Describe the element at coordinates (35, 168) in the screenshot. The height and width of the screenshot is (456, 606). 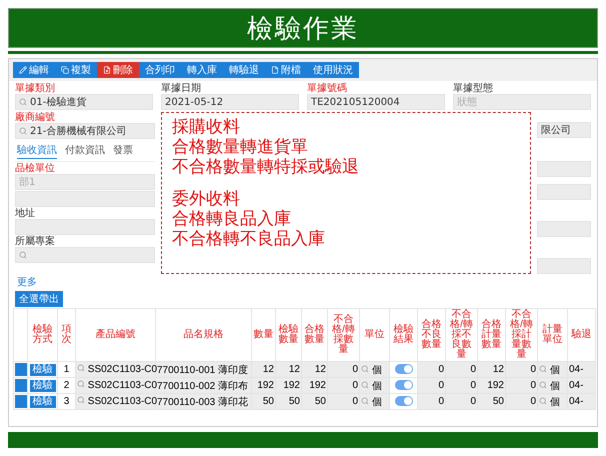
I see `field-label: 品檢單位` at that location.